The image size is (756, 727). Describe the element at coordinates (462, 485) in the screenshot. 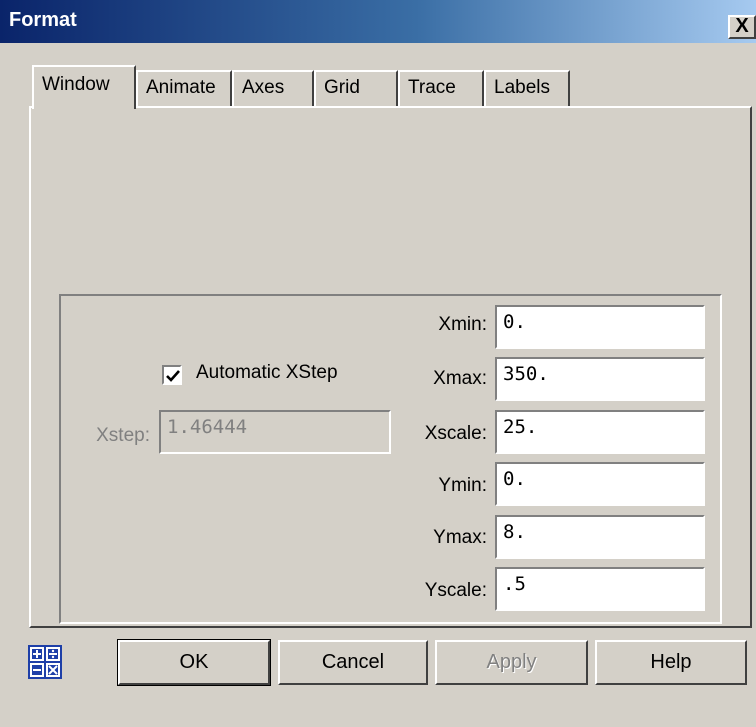

I see `ymin-label: Ymin:` at that location.